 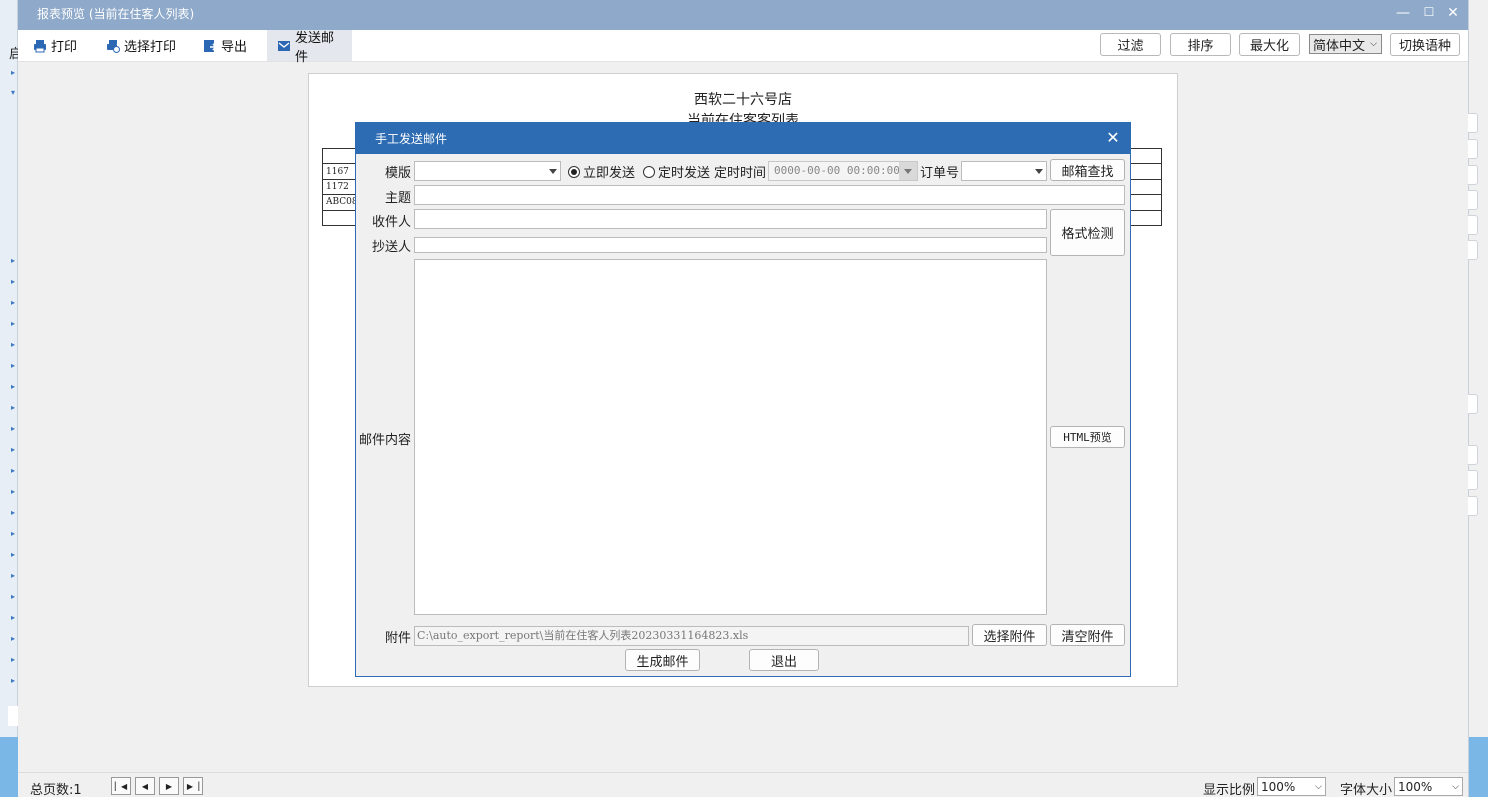 What do you see at coordinates (908, 171) in the screenshot?
I see `calendar-dropdown-icon` at bounding box center [908, 171].